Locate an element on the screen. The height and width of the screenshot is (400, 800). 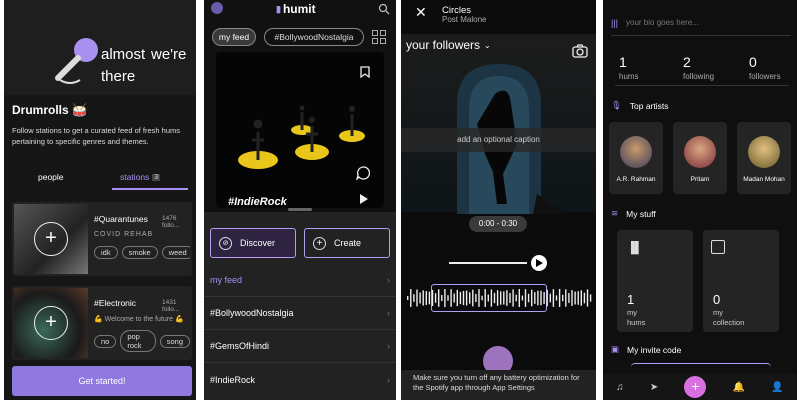
mic-icon: 🎙 is located at coordinates (616, 105).